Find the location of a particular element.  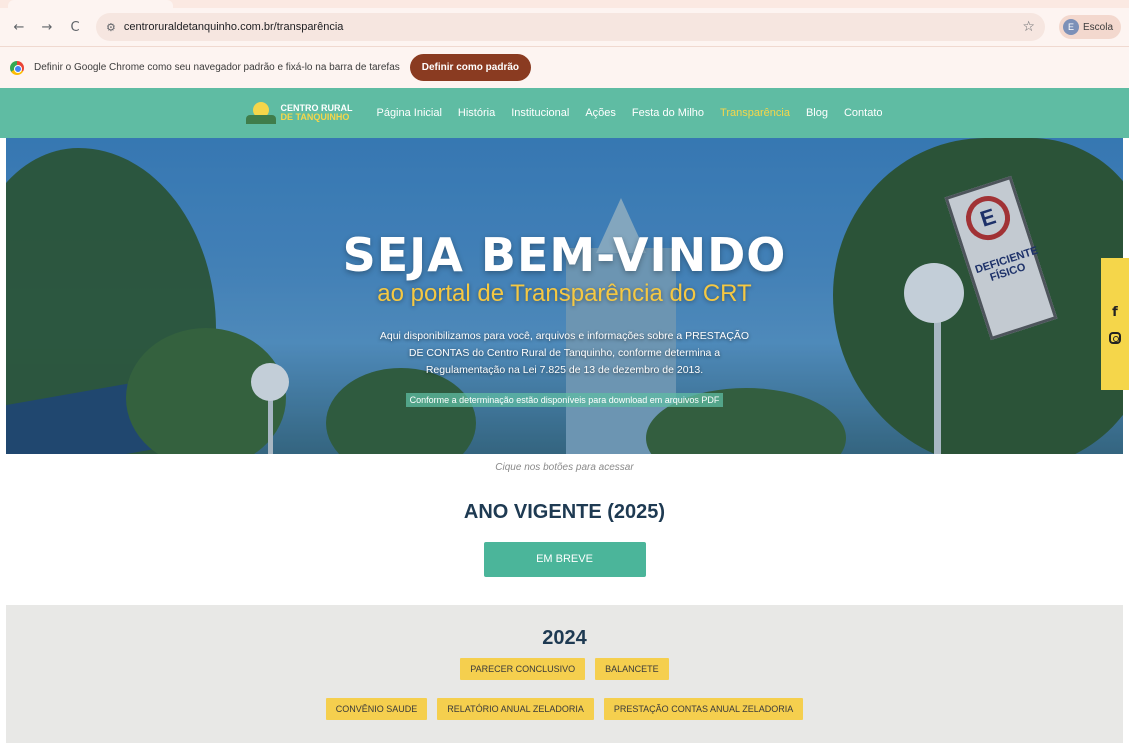

current-year-title: ANO VIGENTE (2025) is located at coordinates (564, 512).